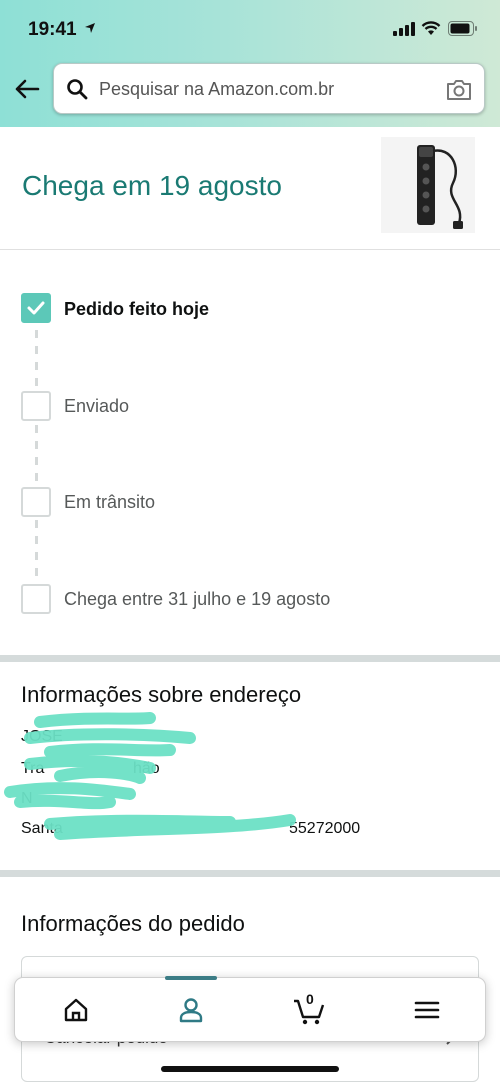  Describe the element at coordinates (52, 29) in the screenshot. I see `status-time: 19:41` at that location.